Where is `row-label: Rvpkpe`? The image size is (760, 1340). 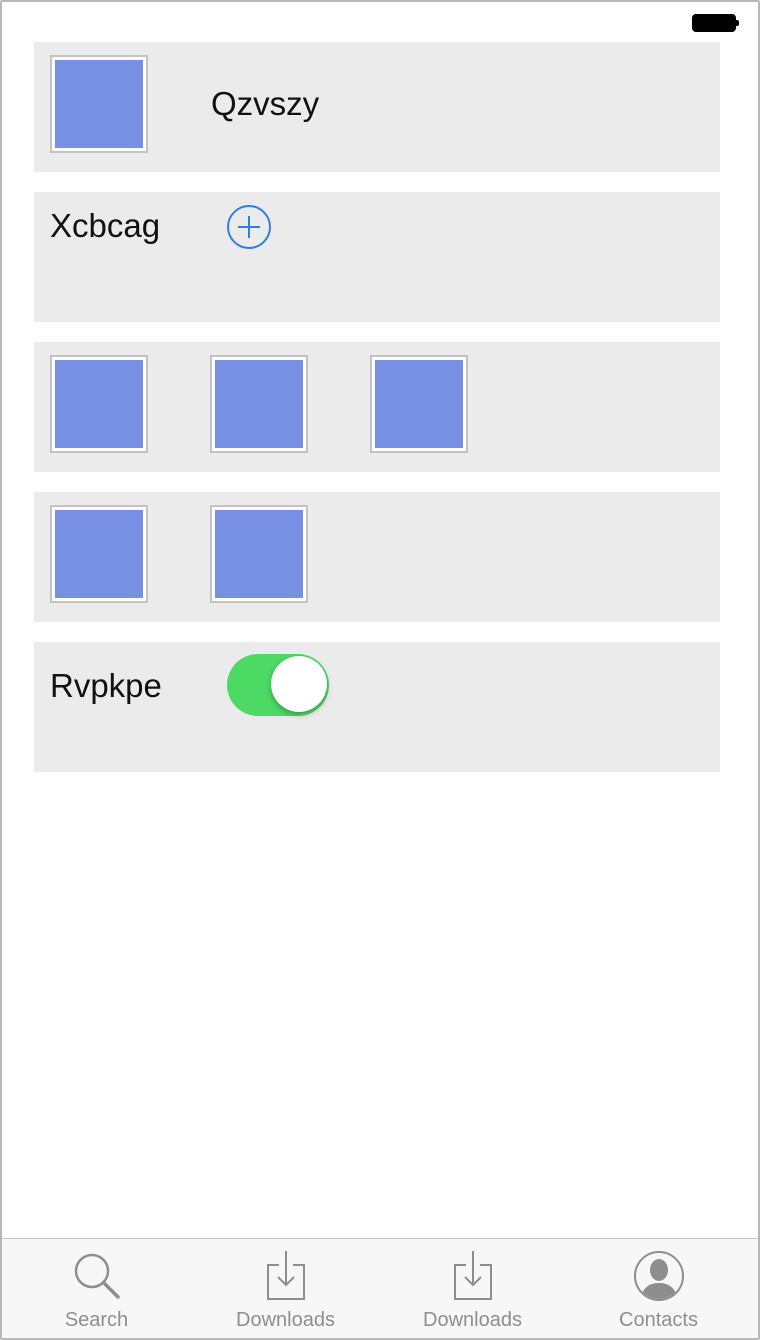 row-label: Rvpkpe is located at coordinates (106, 685).